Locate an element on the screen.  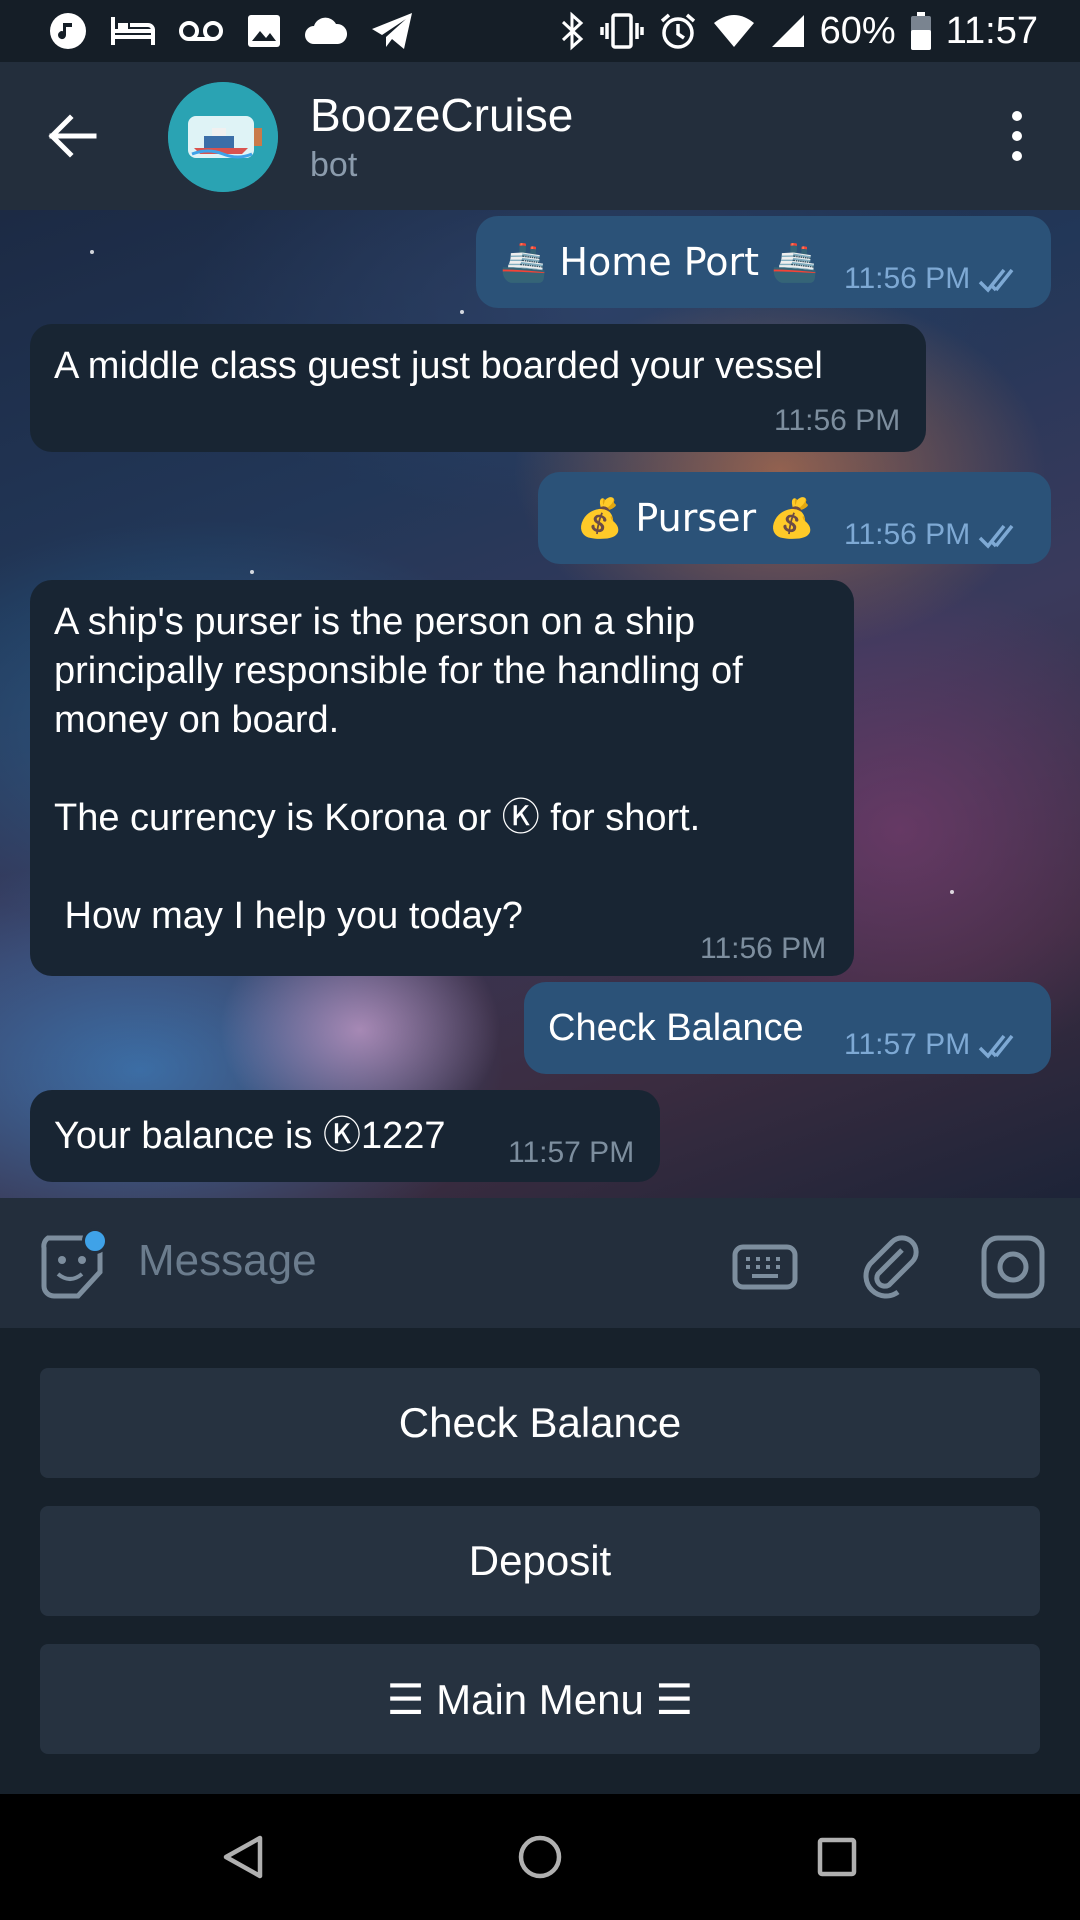
nav-home-icon is located at coordinates (540, 1857).